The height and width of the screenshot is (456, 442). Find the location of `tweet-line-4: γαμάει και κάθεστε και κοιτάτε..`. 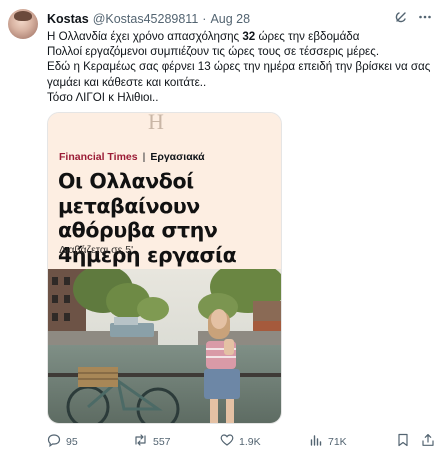

tweet-line-4: γαμάει και κάθεστε και κοιτάτε.. is located at coordinates (127, 82).